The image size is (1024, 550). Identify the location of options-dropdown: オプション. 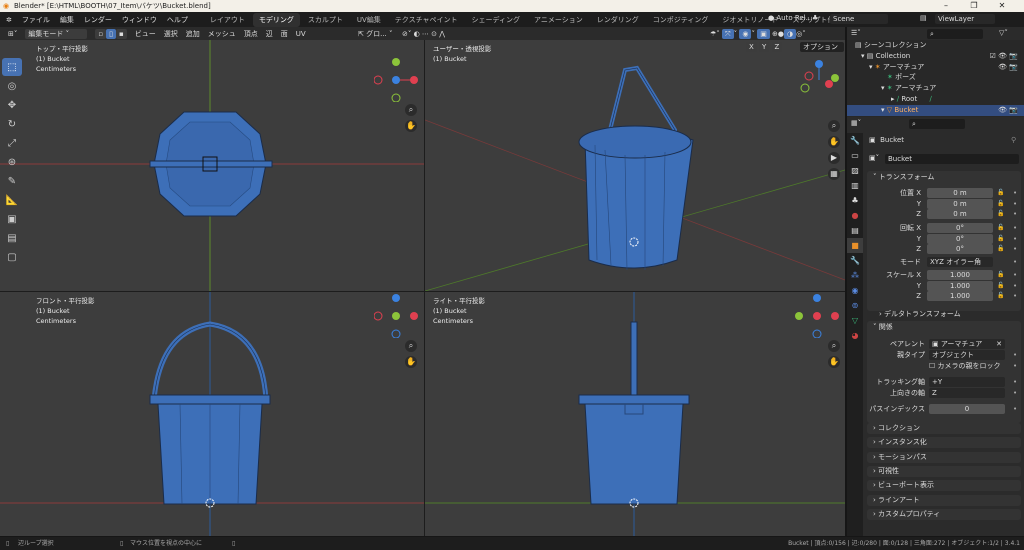
(822, 47).